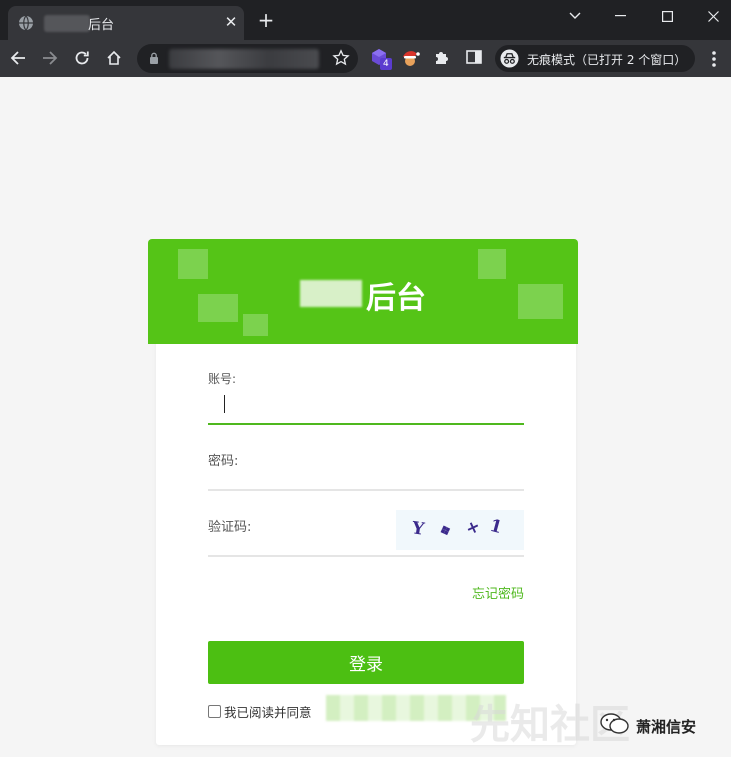 The image size is (731, 757). Describe the element at coordinates (67, 23) in the screenshot. I see `tab-title-redacted` at that location.